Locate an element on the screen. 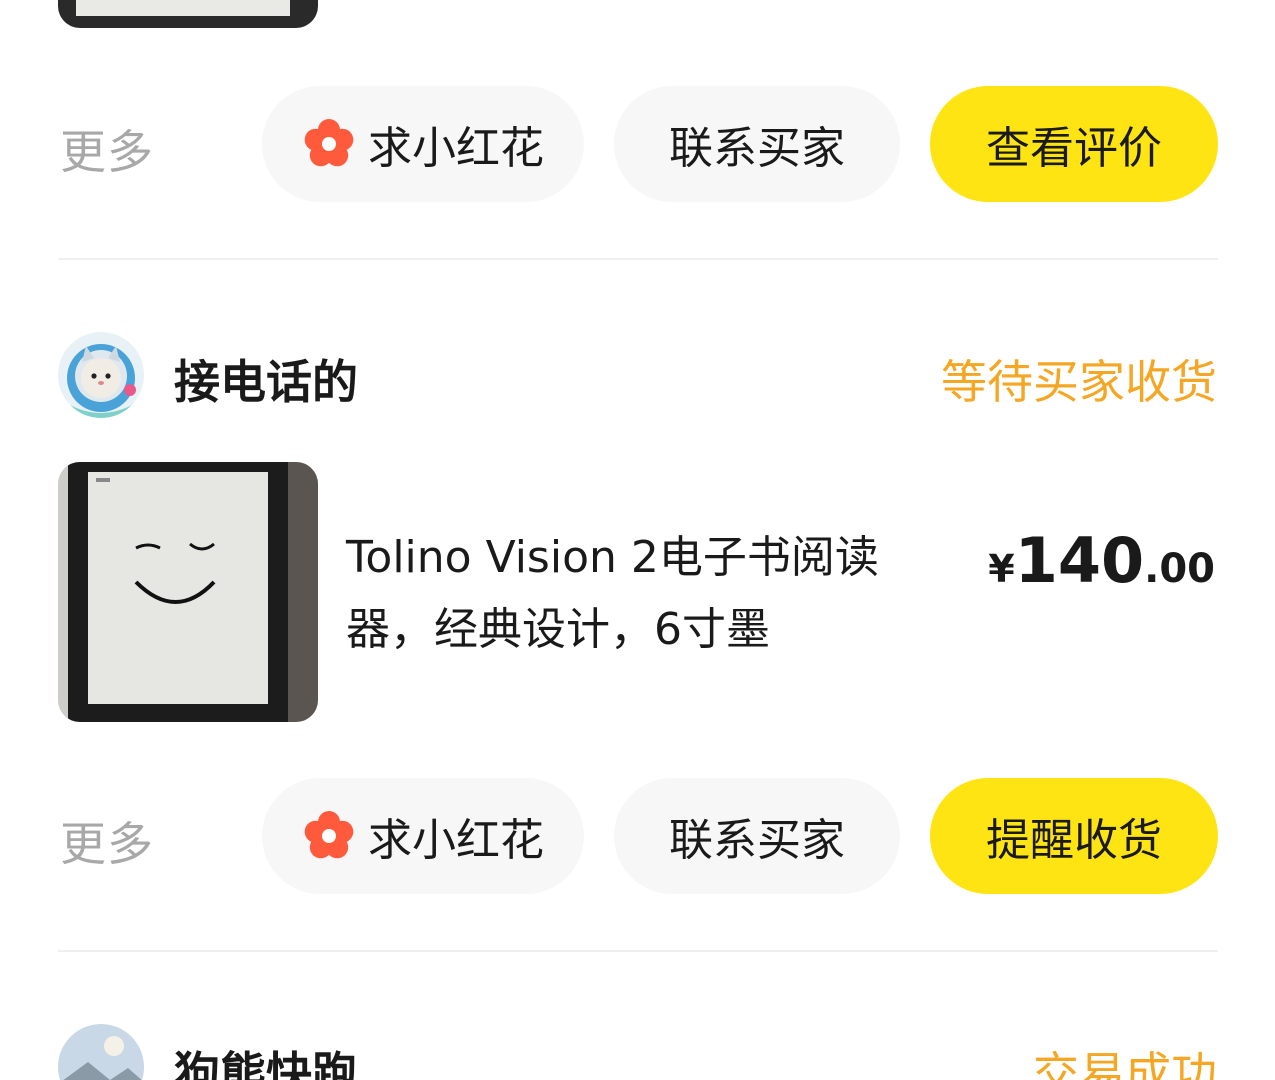 The width and height of the screenshot is (1275, 1080). order-2-action-row: 更多 求小红花 联系买家 提醒收货 is located at coordinates (637, 836).